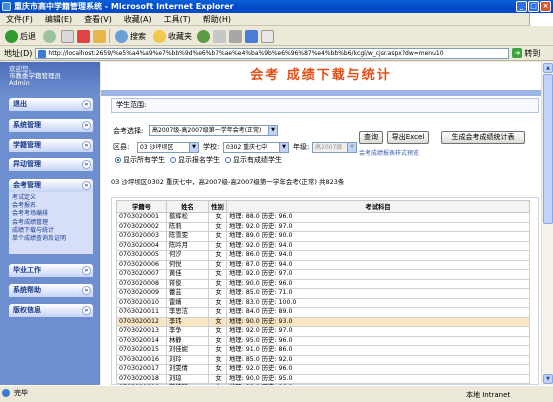 Image resolution: width=553 pixels, height=402 pixels. Describe the element at coordinates (488, 395) in the screenshot. I see `security-zone: 本地 Intranet` at that location.